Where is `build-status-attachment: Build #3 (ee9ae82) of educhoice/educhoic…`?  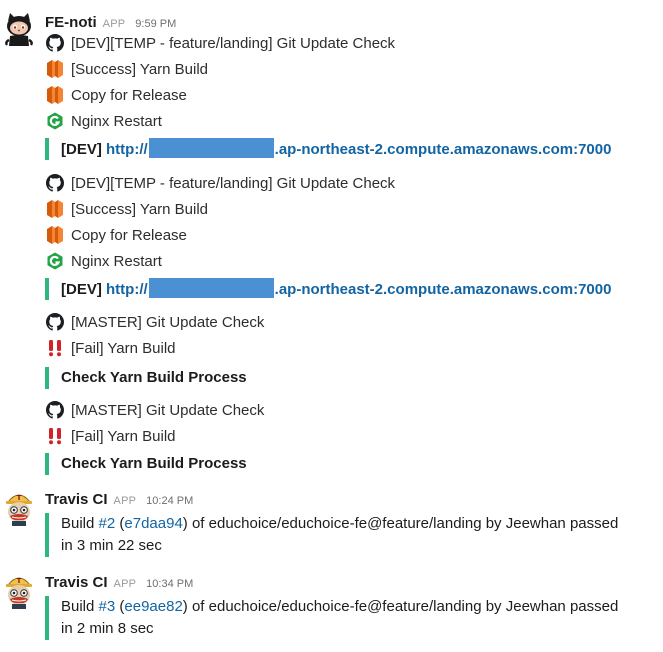 build-status-attachment: Build #3 (ee9ae82) of educhoice/educhoic… is located at coordinates (338, 618).